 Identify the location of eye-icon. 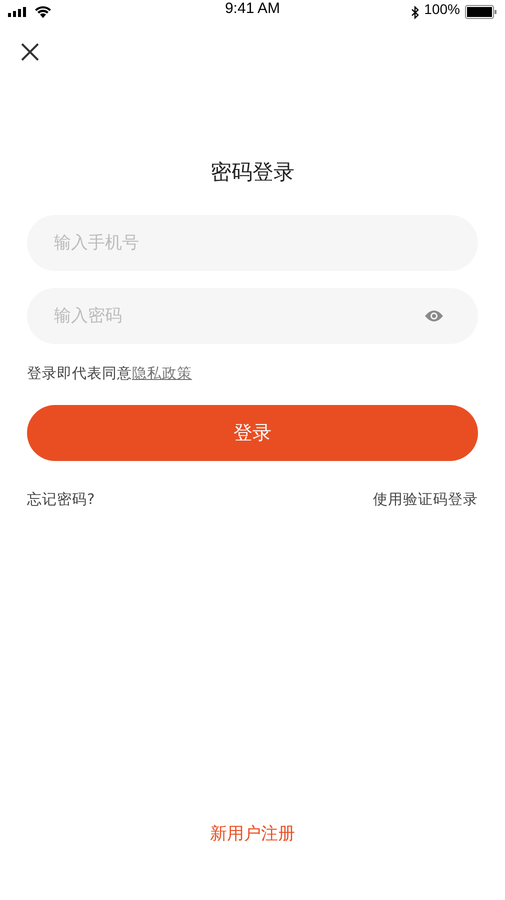
(434, 316).